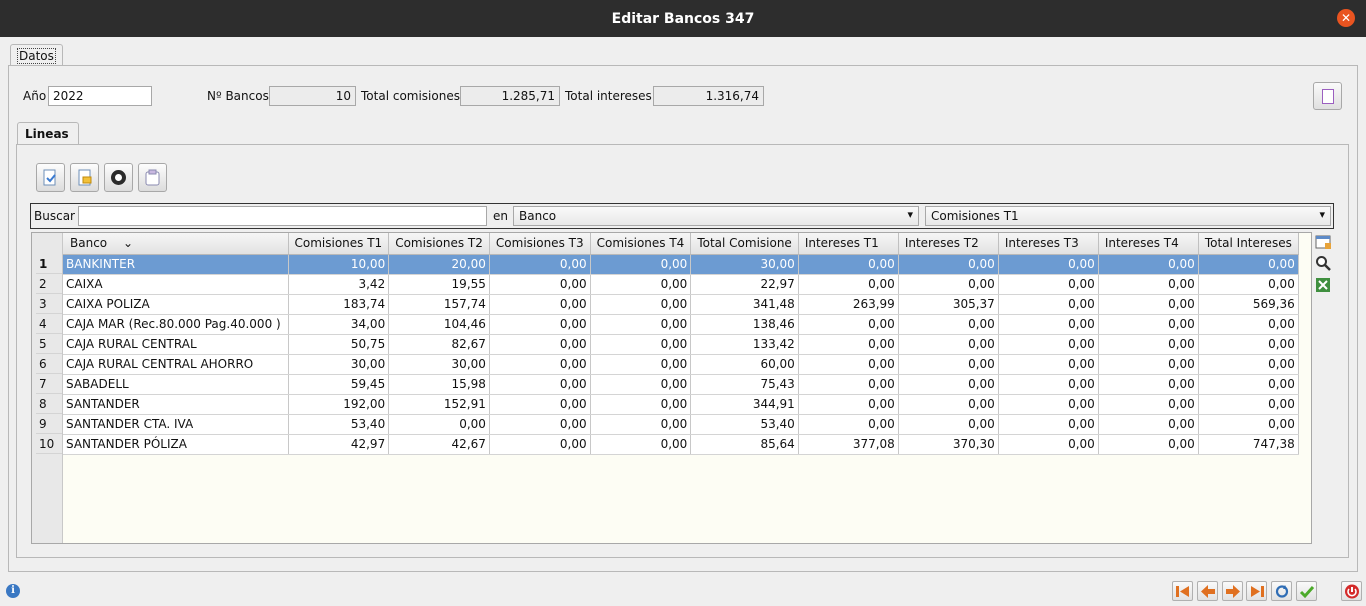 The height and width of the screenshot is (606, 1366). What do you see at coordinates (339, 244) in the screenshot?
I see `column-header: Comisiones T1` at bounding box center [339, 244].